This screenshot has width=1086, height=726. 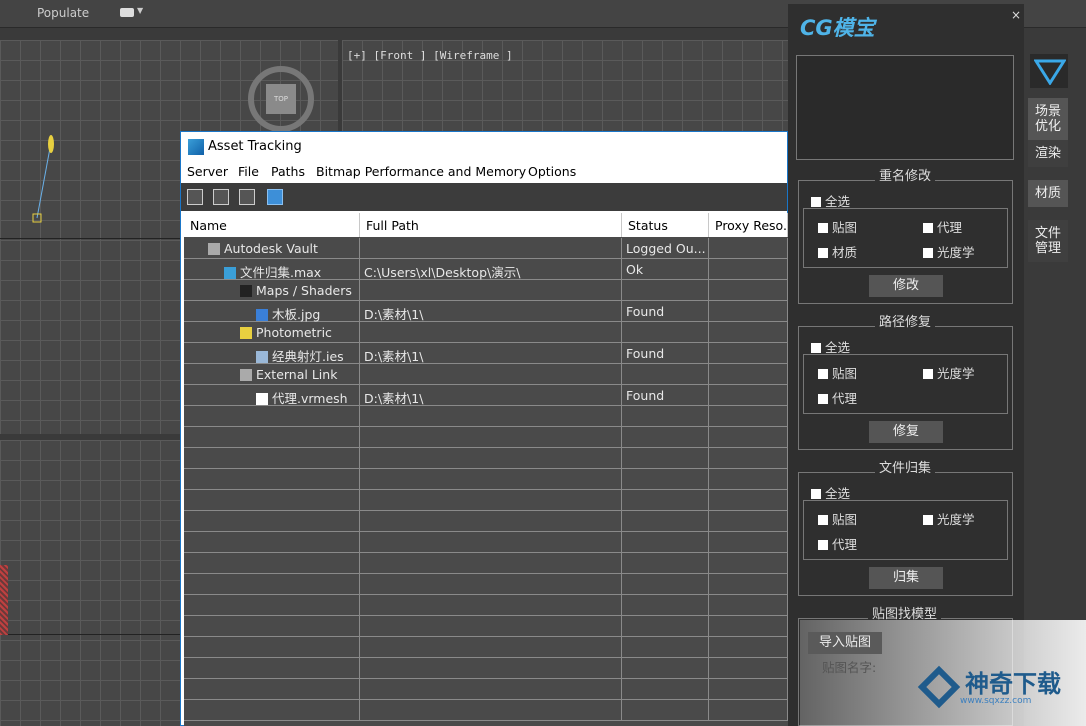 What do you see at coordinates (906, 286) in the screenshot?
I see `rename-modify-button: 修改` at bounding box center [906, 286].